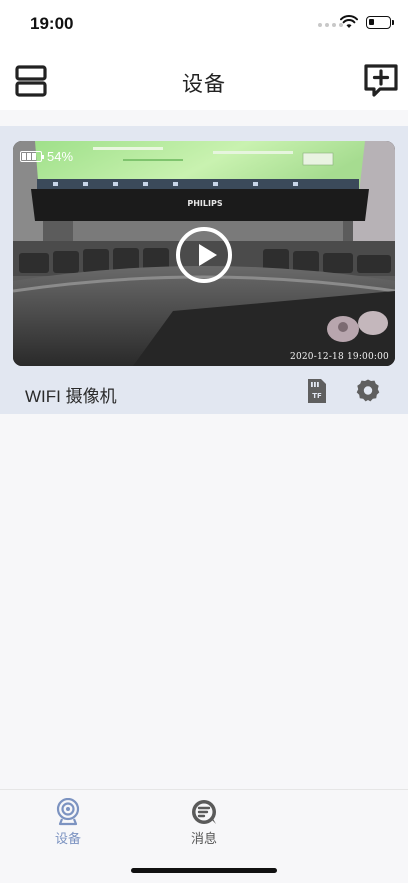 The width and height of the screenshot is (408, 883). I want to click on tab-messages: 消息, so click(204, 824).